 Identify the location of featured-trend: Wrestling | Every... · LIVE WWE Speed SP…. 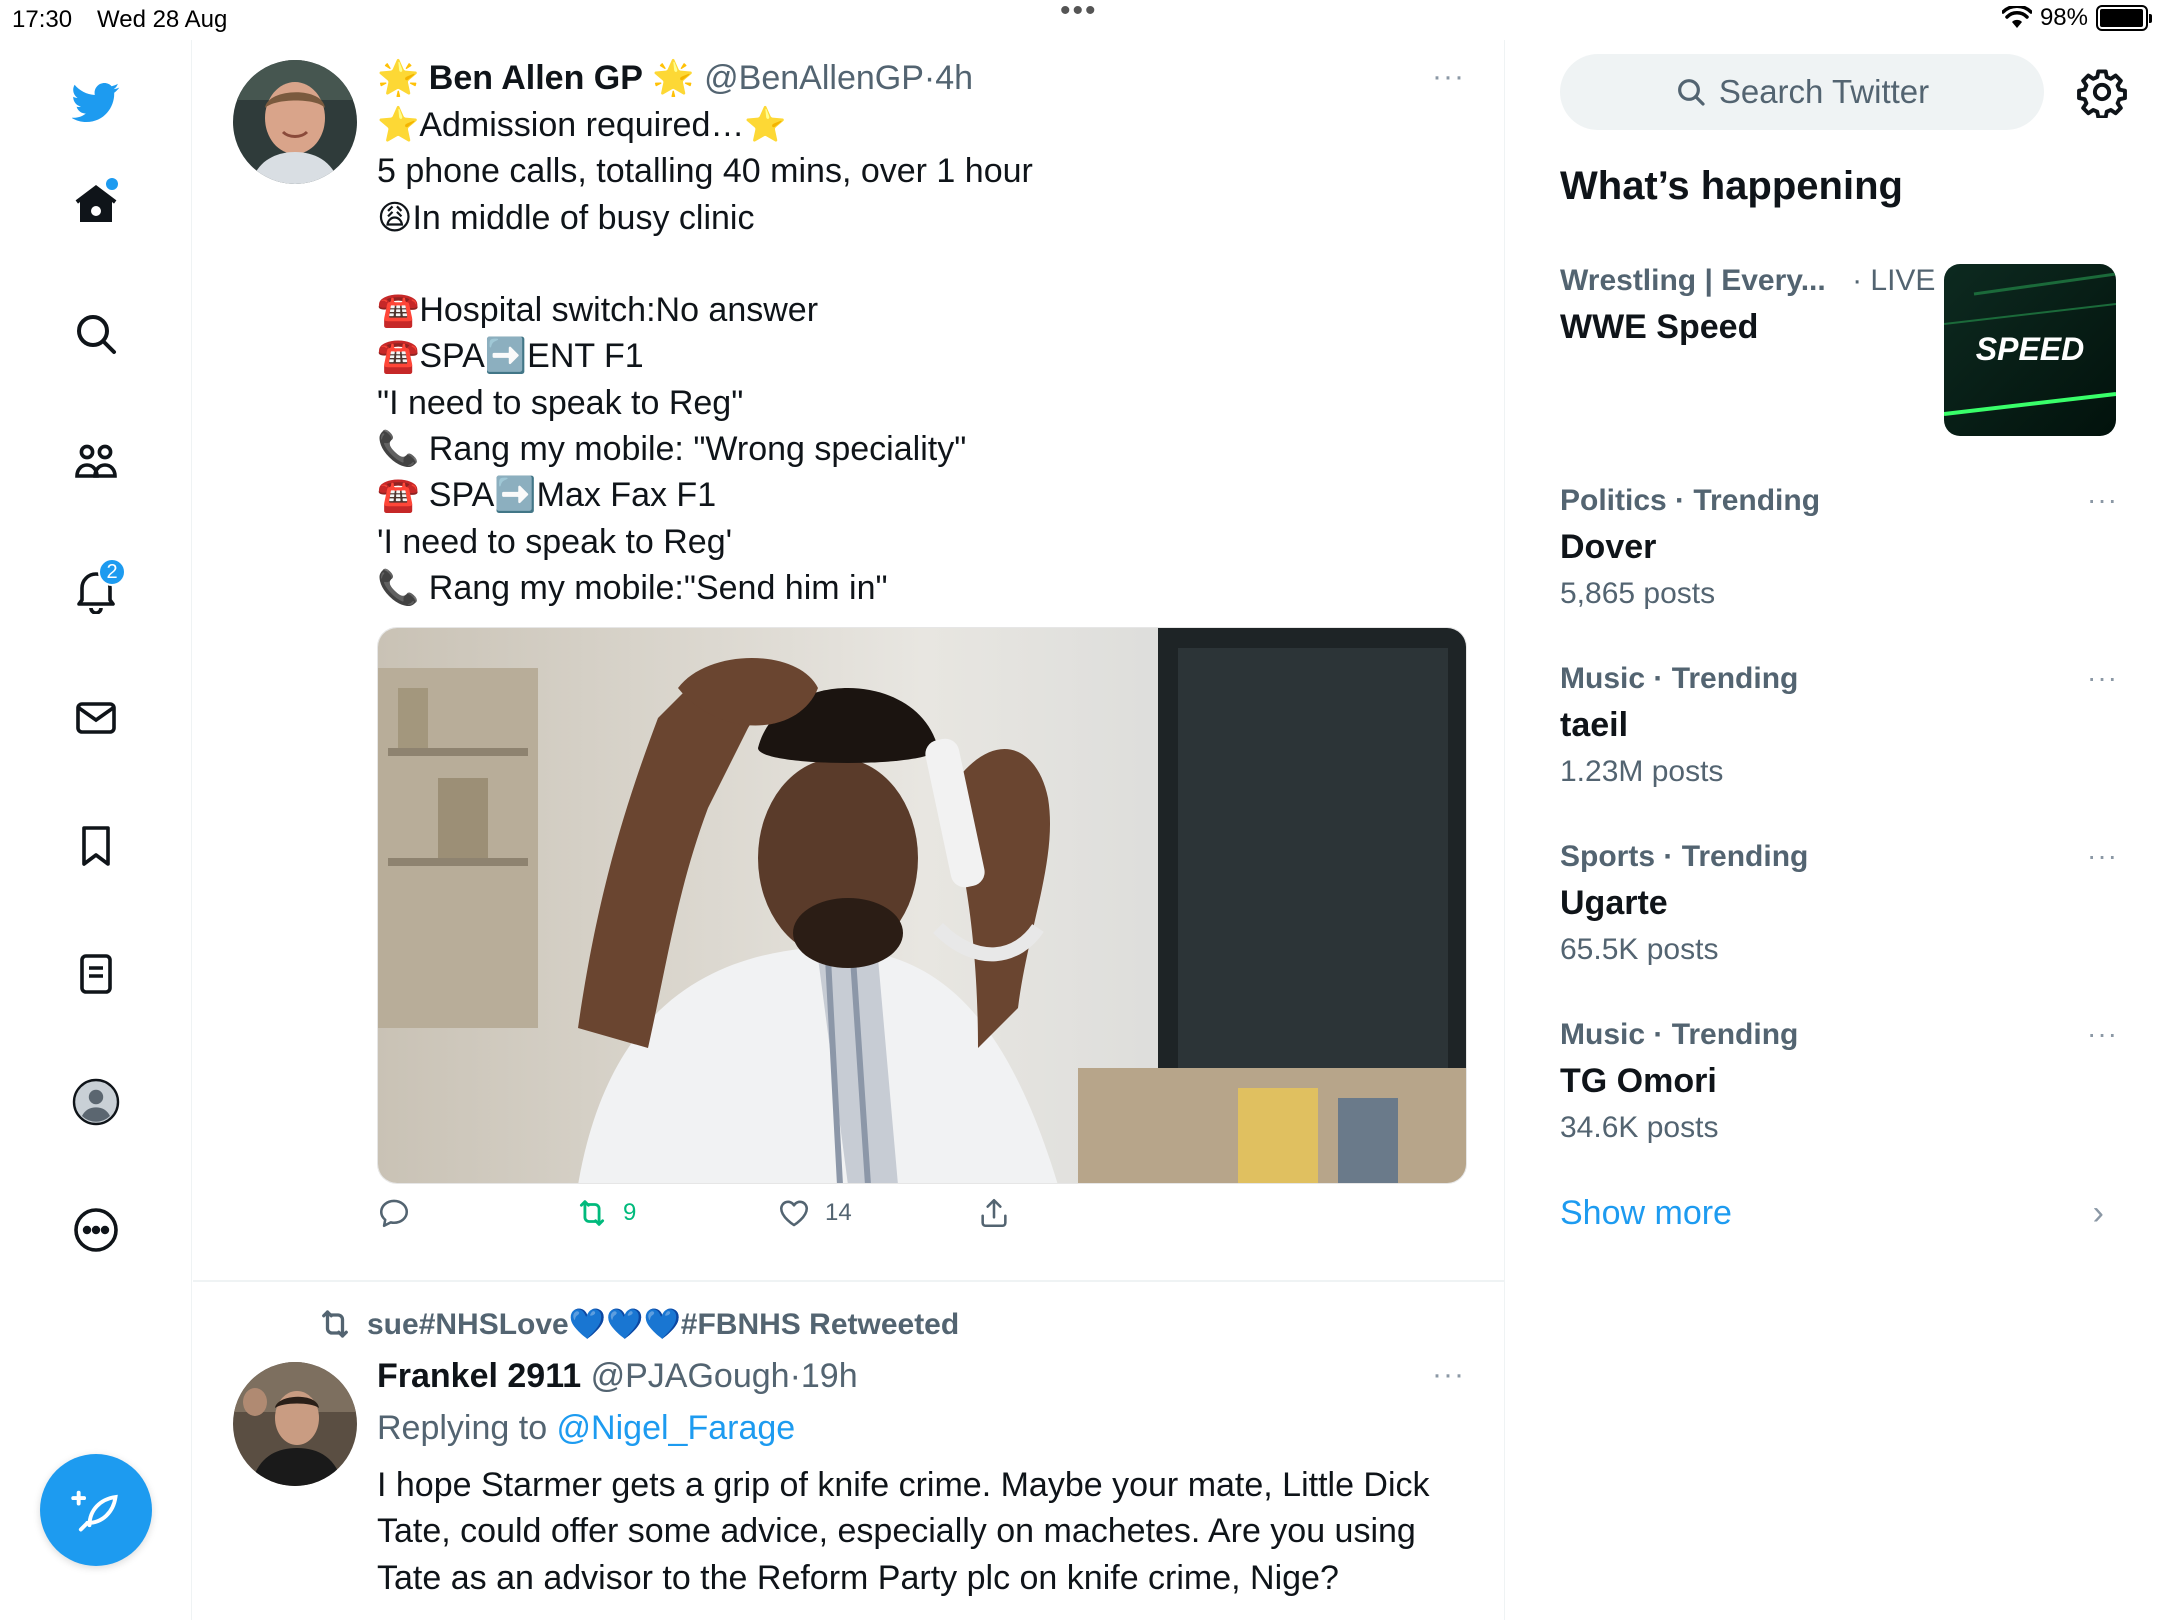
(1840, 354).